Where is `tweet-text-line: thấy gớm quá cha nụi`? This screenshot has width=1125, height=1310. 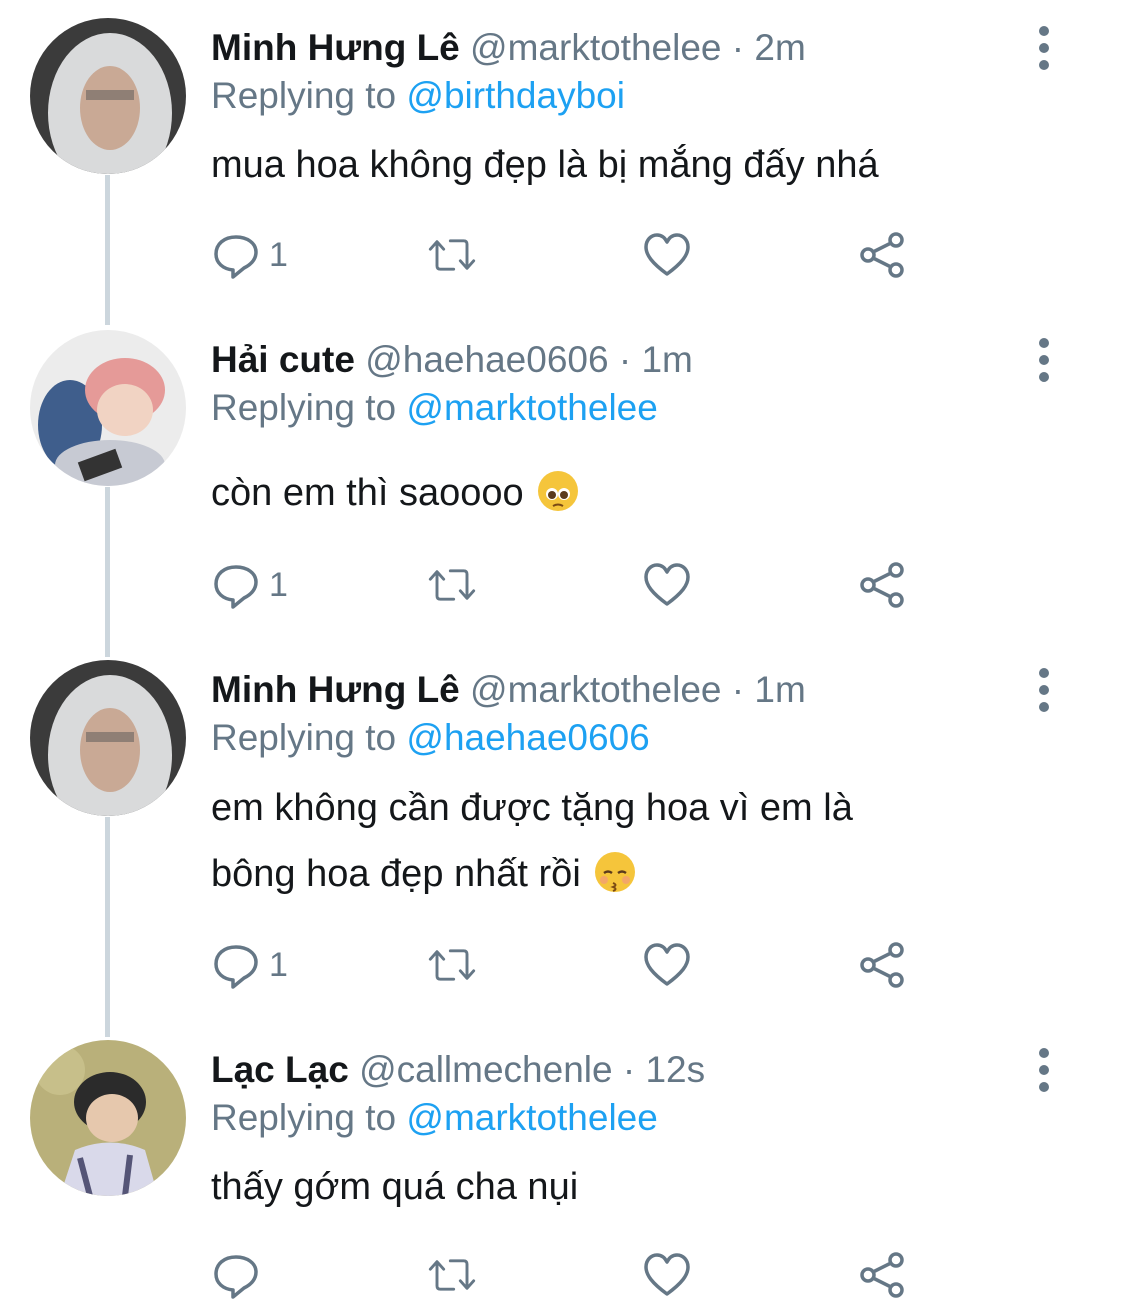
tweet-text-line: thấy gớm quá cha nụi is located at coordinates (395, 1187).